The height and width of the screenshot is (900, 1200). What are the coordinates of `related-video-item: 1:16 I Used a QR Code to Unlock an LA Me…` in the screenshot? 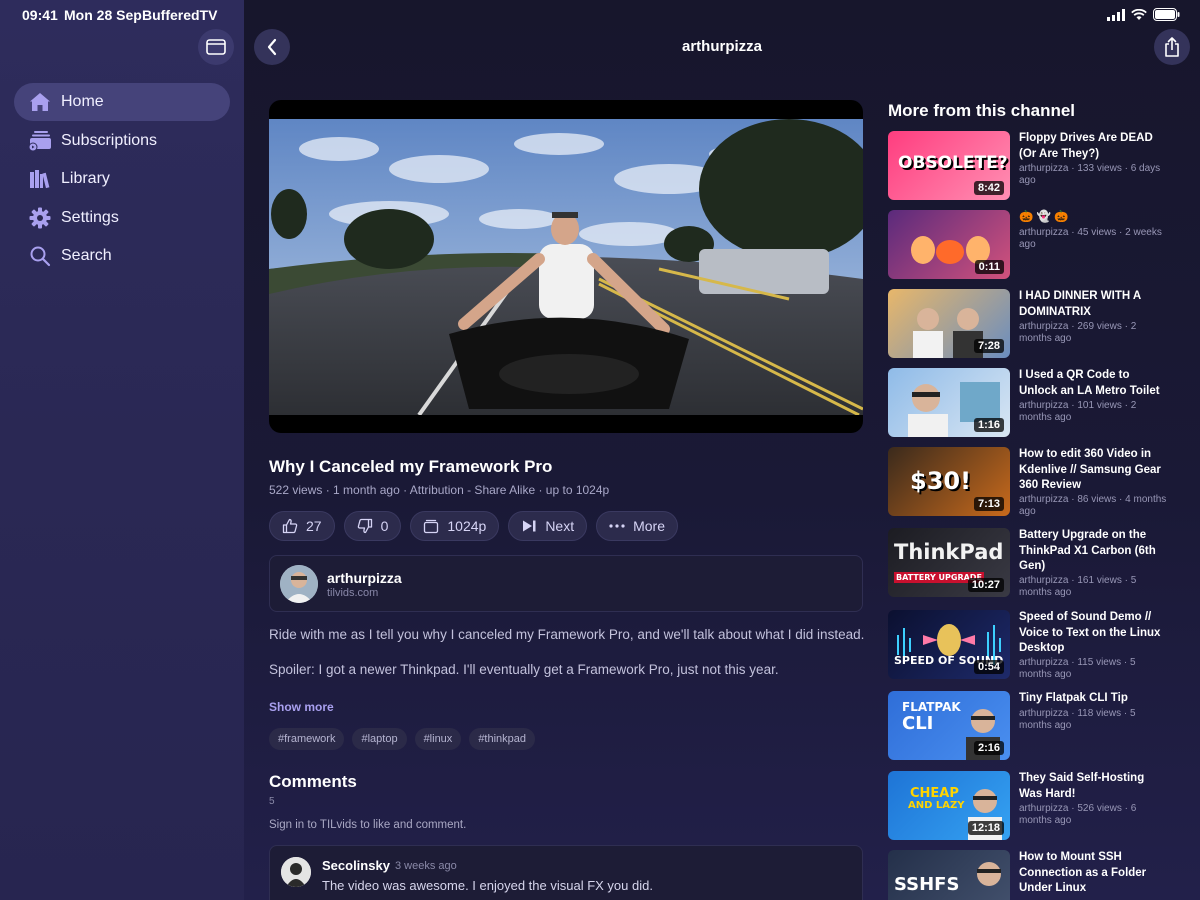 It's located at (1043, 403).